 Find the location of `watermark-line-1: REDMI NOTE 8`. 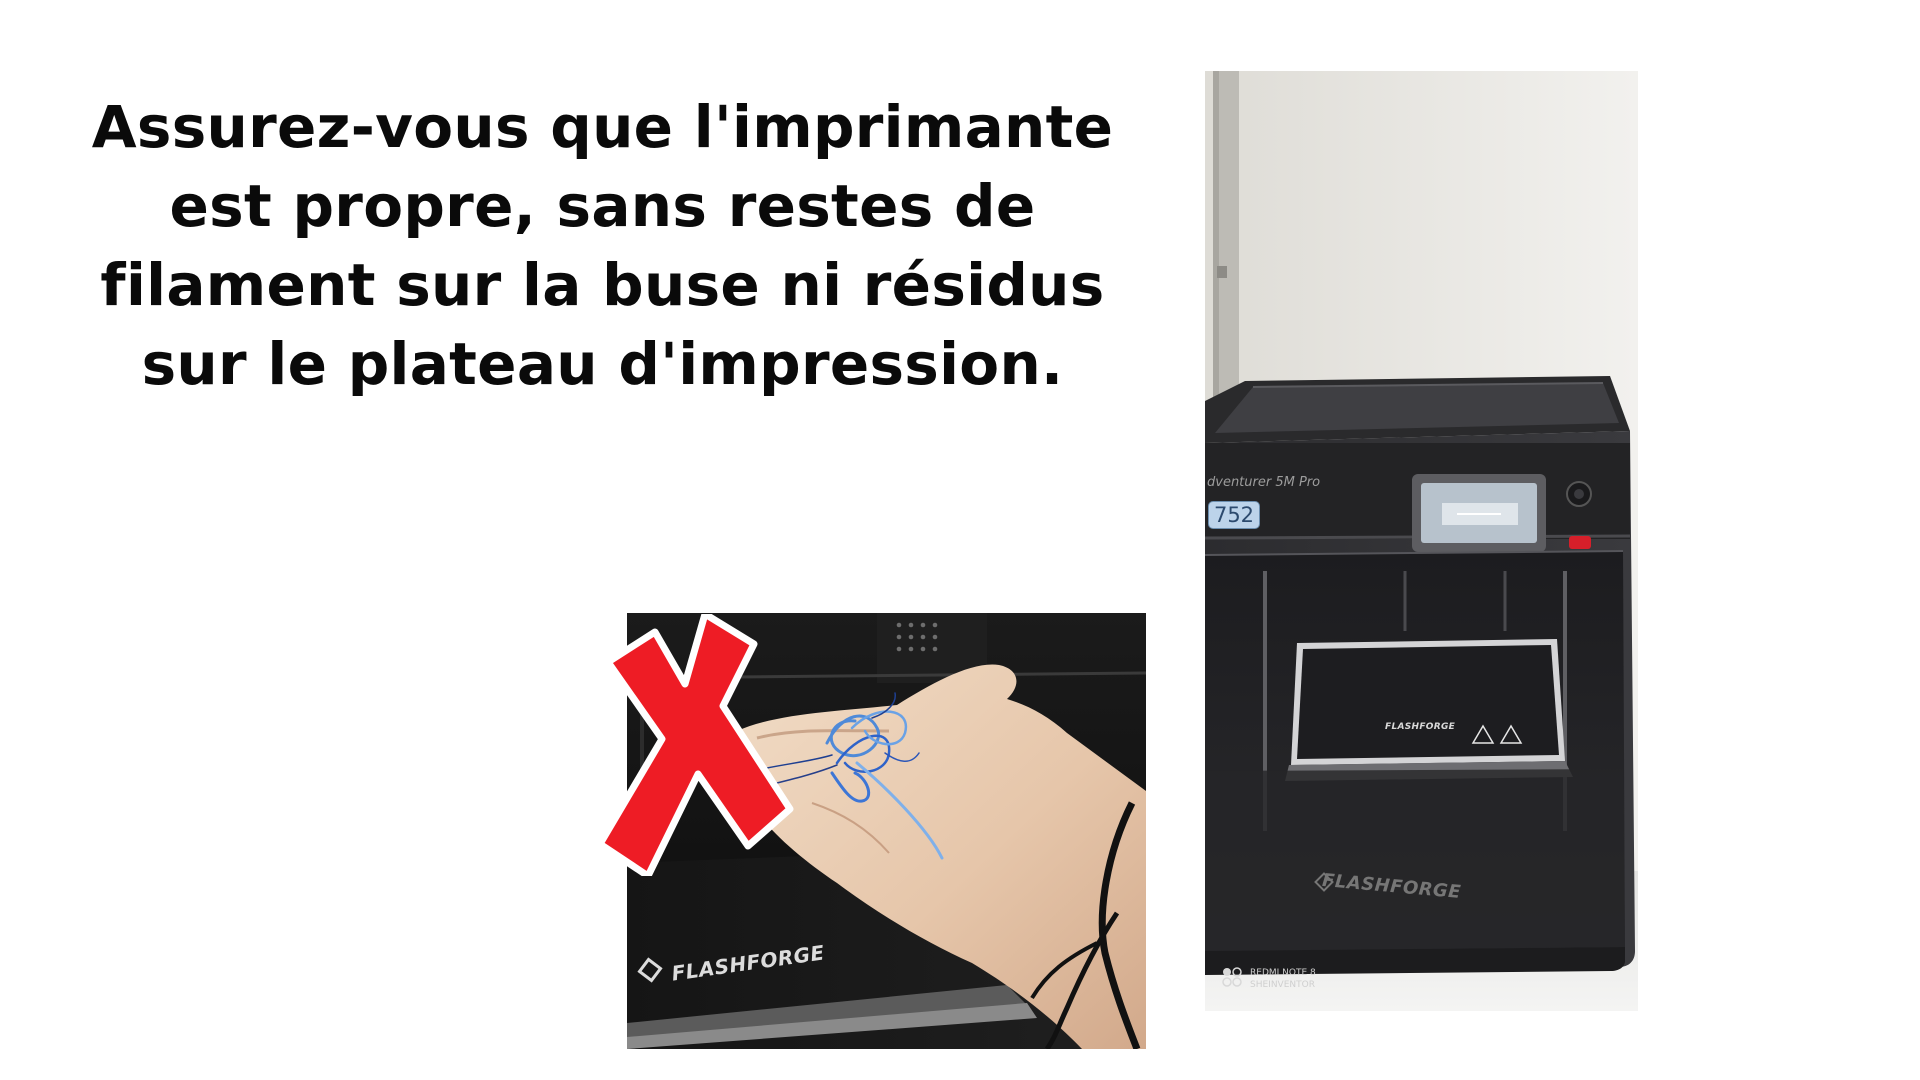

watermark-line-1: REDMI NOTE 8 is located at coordinates (1283, 973).